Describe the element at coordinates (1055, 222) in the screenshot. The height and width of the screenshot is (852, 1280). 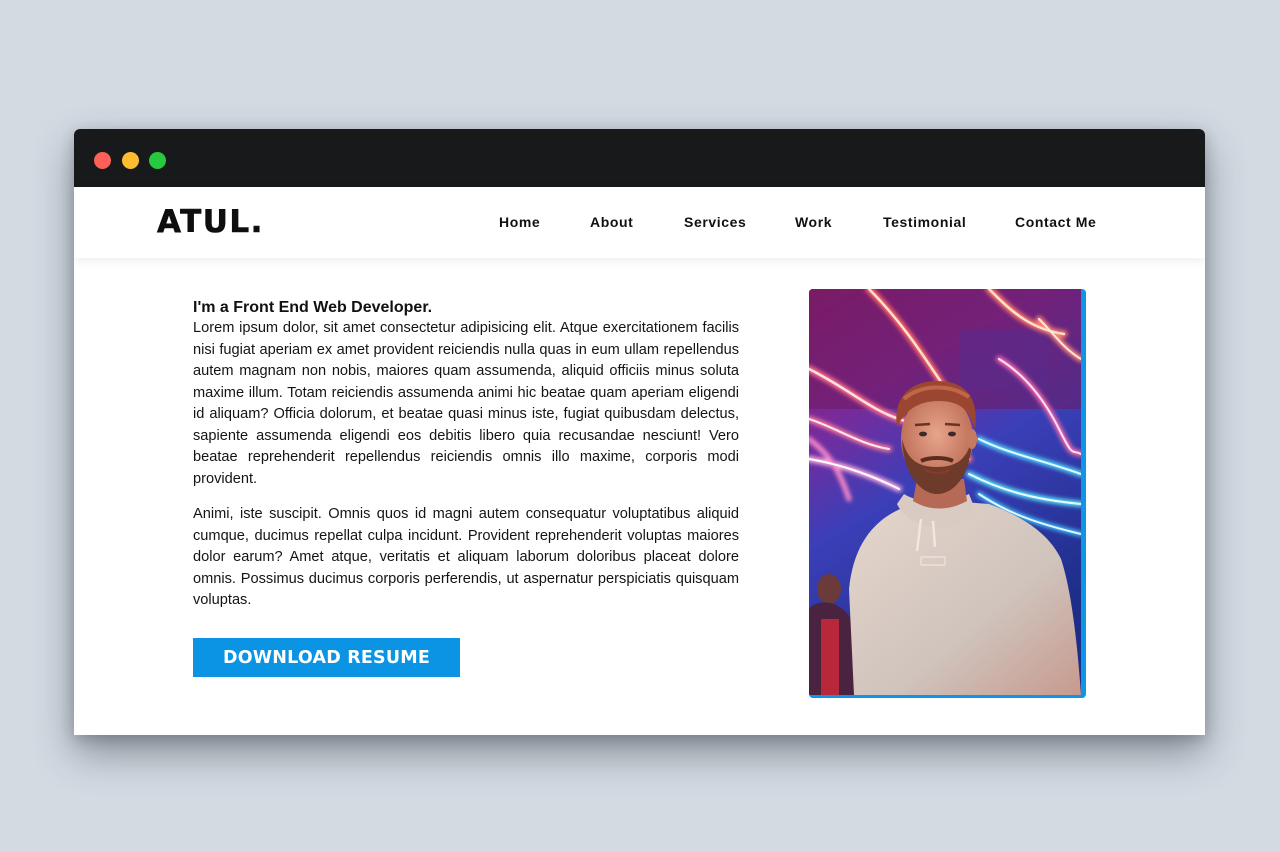
I see `nav-contact-me: Contact Me` at that location.